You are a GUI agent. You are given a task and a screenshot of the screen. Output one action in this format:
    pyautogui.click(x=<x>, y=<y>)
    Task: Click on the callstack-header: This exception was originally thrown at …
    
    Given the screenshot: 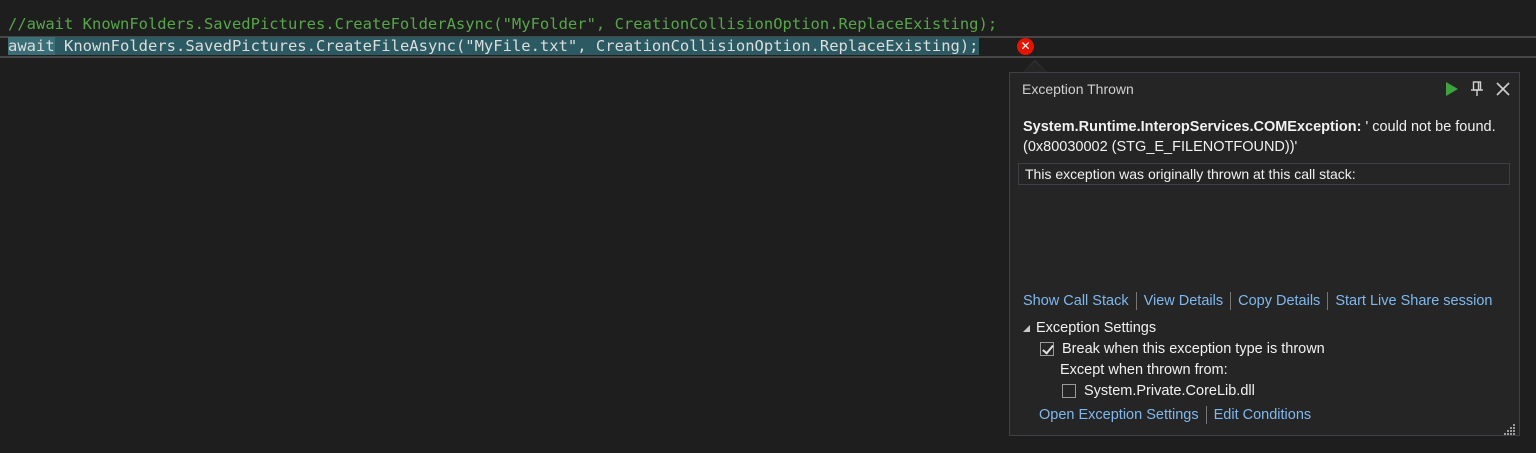 What is the action you would take?
    pyautogui.click(x=1264, y=174)
    